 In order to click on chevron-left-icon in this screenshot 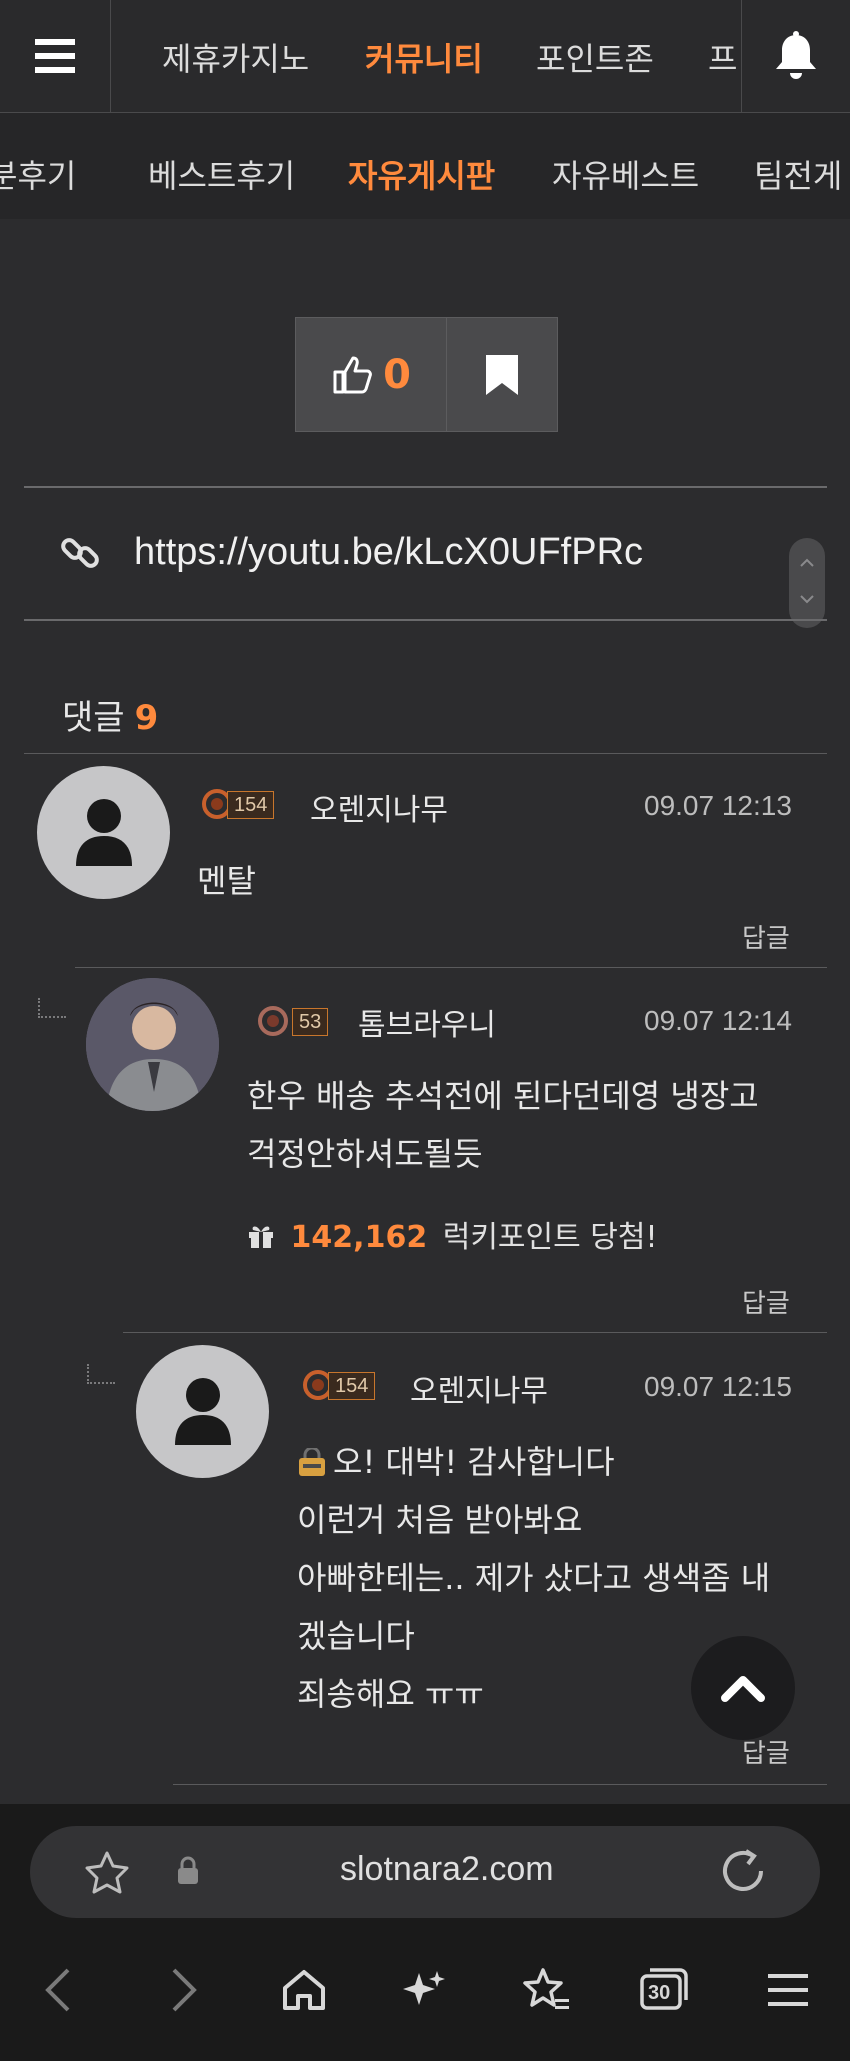, I will do `click(57, 1990)`.